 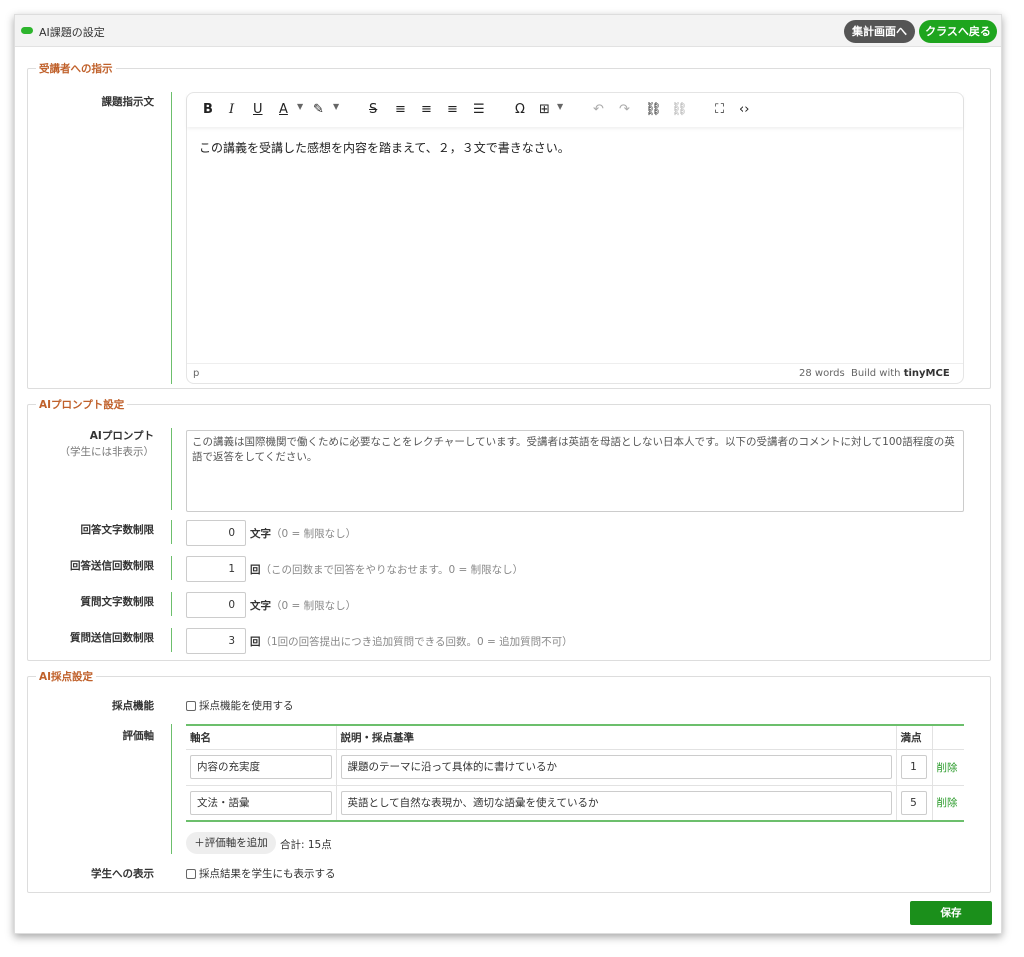 I want to click on editor-statusbar: p 28 words Build with tinyMCE, so click(x=575, y=373).